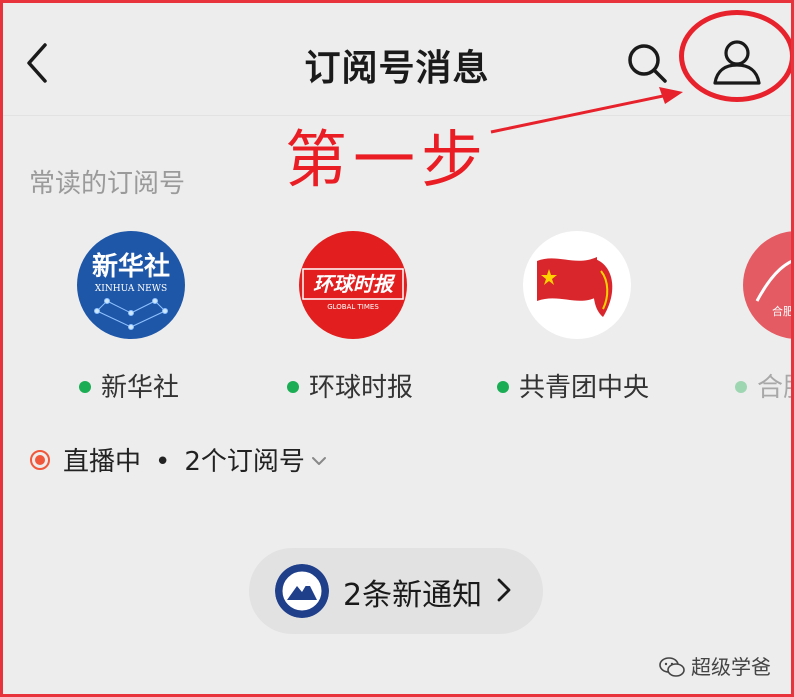 This screenshot has width=794, height=697. I want to click on page-title: 订阅号消息, so click(397, 68).